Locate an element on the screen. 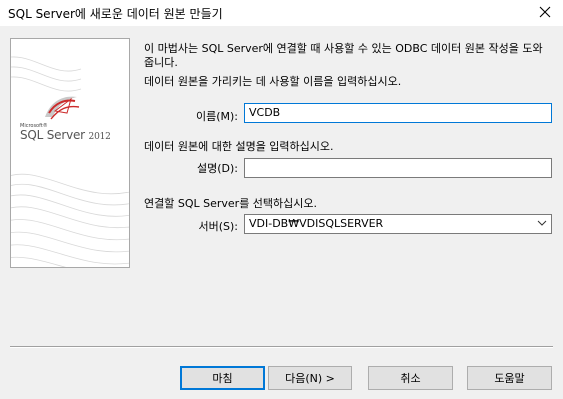 The width and height of the screenshot is (563, 399). description-label: 설명(D): is located at coordinates (217, 168).